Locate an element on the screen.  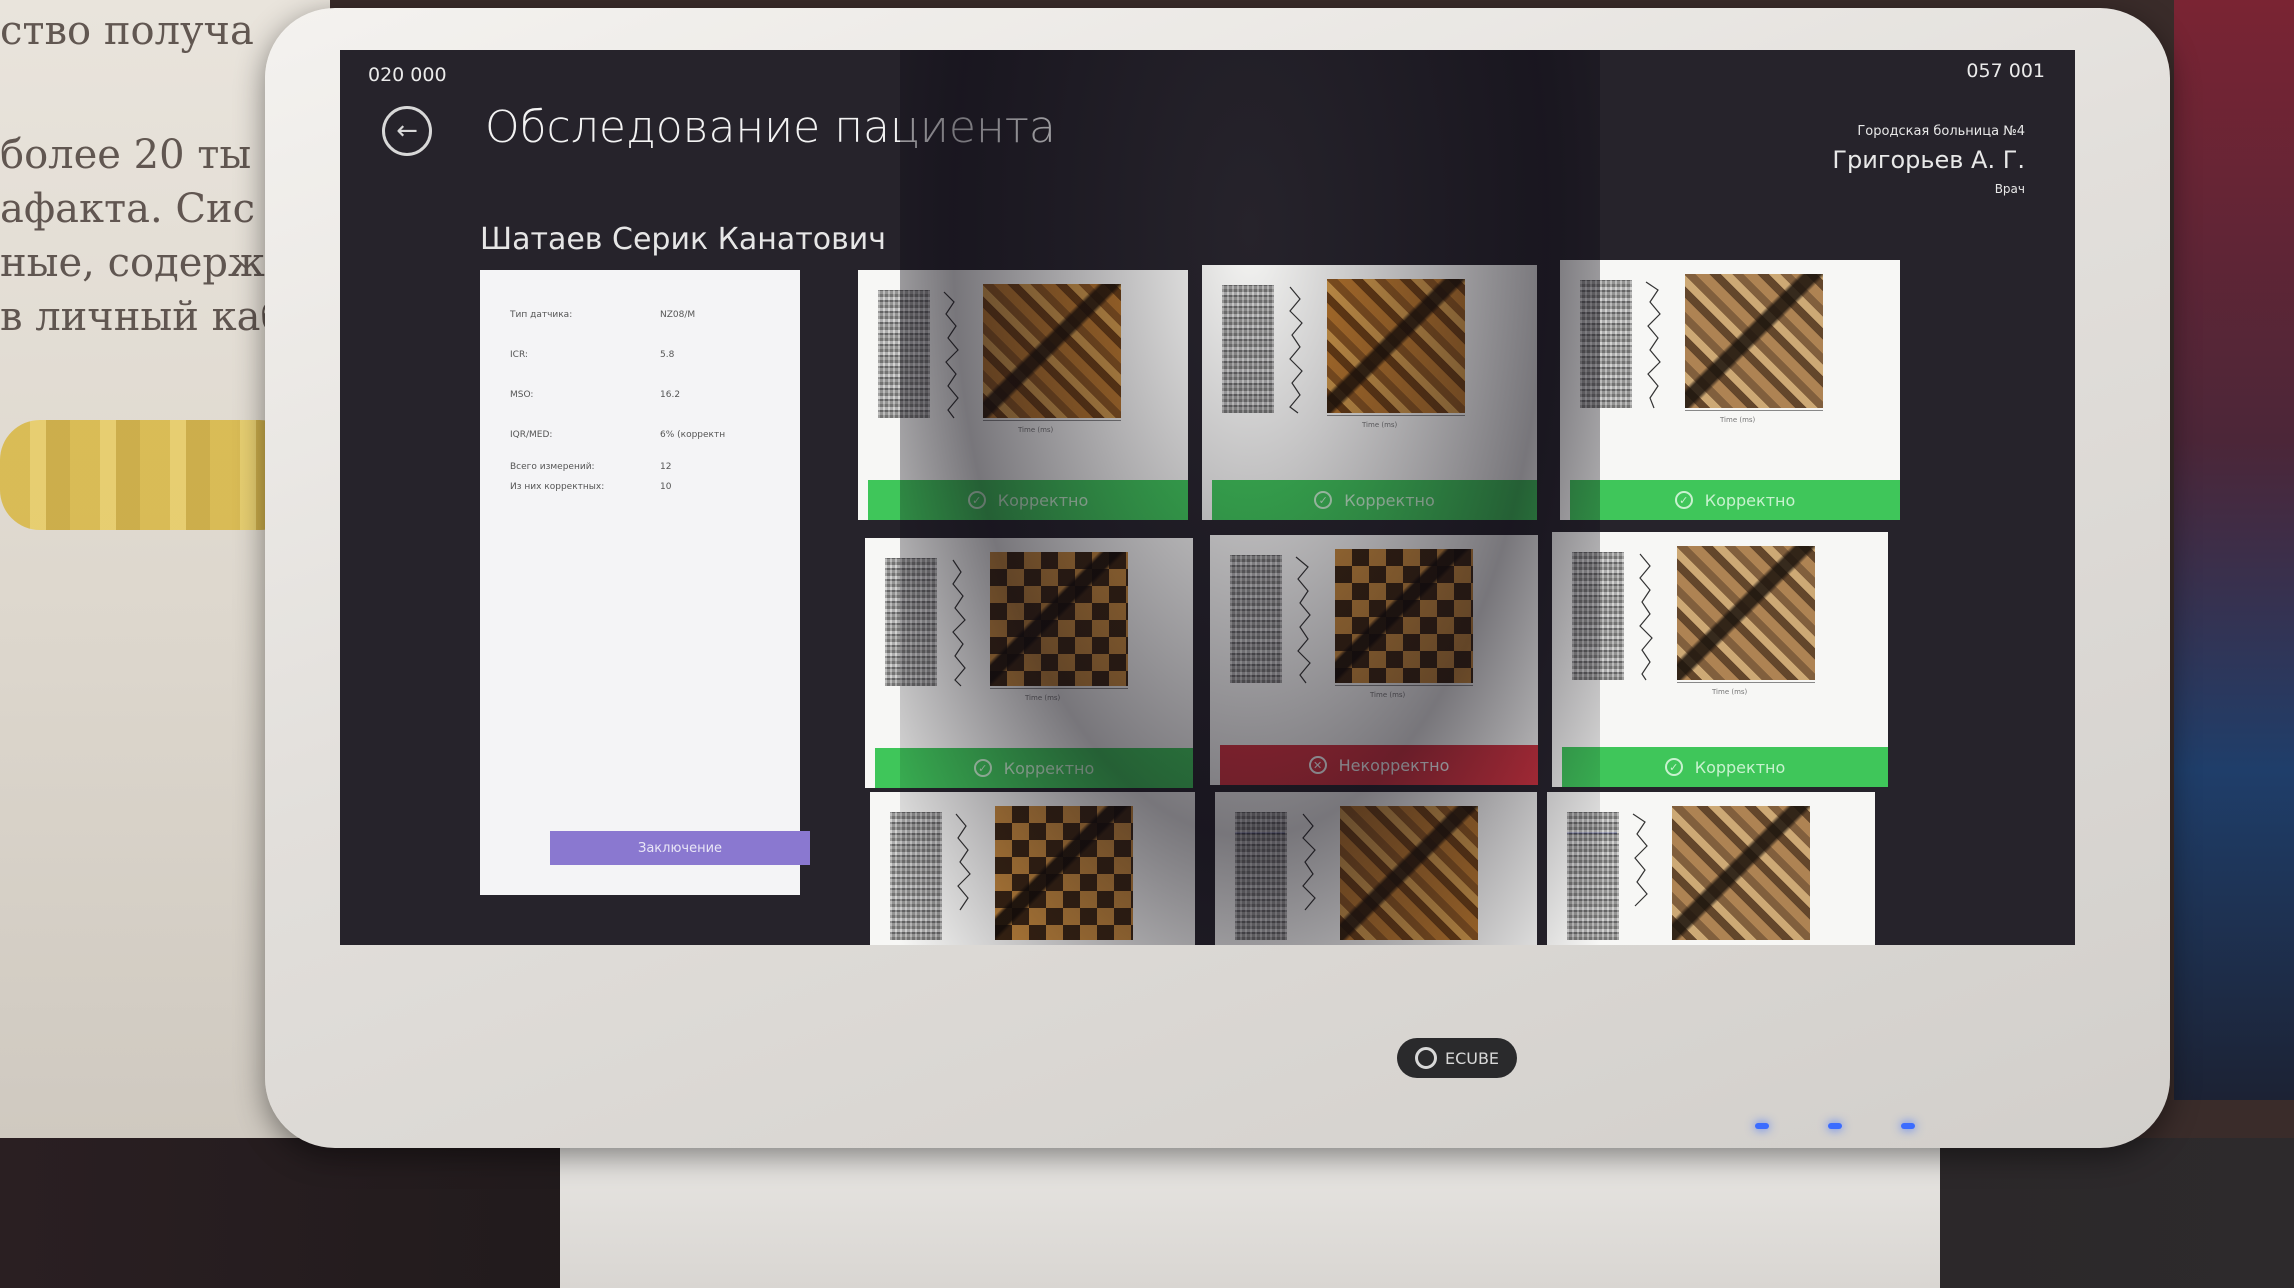
background-right-stand is located at coordinates (2234, 550).